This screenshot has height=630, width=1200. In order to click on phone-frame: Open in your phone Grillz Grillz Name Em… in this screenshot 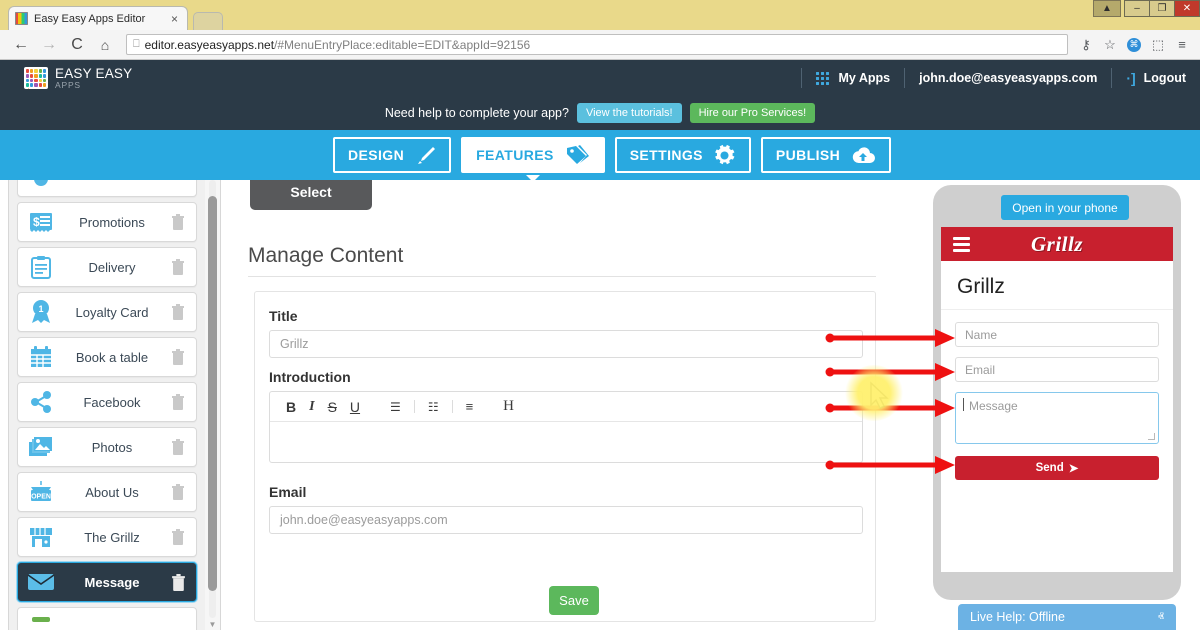, I will do `click(1057, 392)`.